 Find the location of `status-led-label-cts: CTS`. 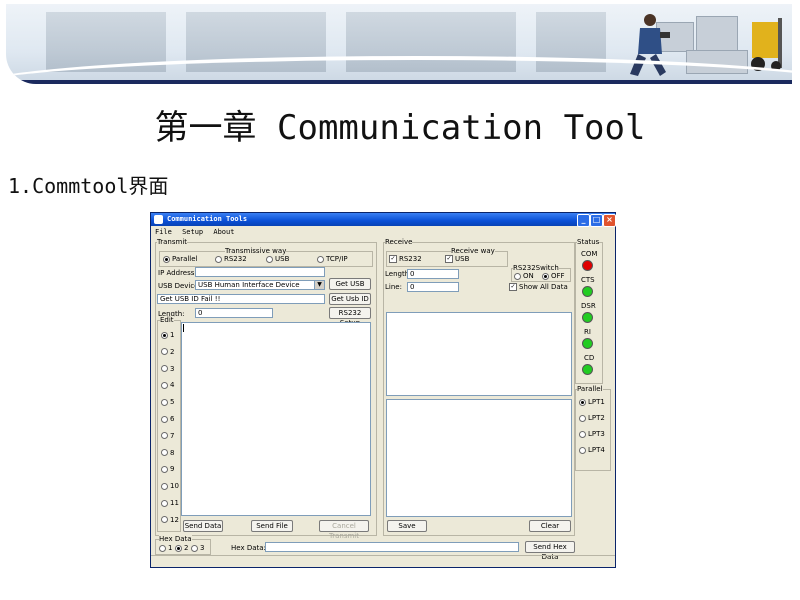

status-led-label-cts: CTS is located at coordinates (588, 280).